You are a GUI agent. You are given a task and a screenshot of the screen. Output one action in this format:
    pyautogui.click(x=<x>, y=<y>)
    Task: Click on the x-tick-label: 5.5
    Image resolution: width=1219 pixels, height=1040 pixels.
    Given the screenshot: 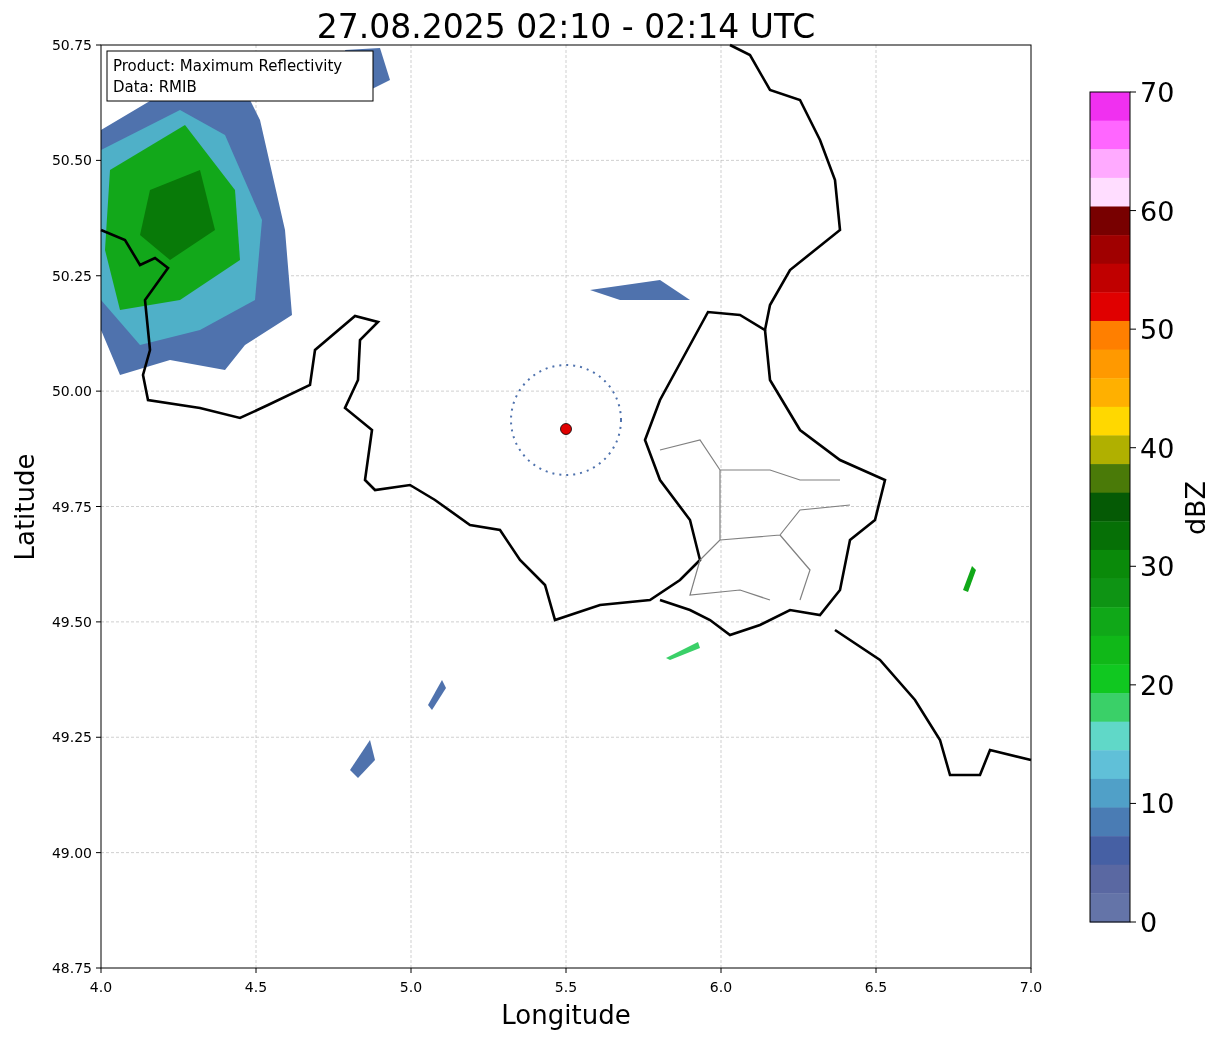 What is the action you would take?
    pyautogui.click(x=566, y=987)
    